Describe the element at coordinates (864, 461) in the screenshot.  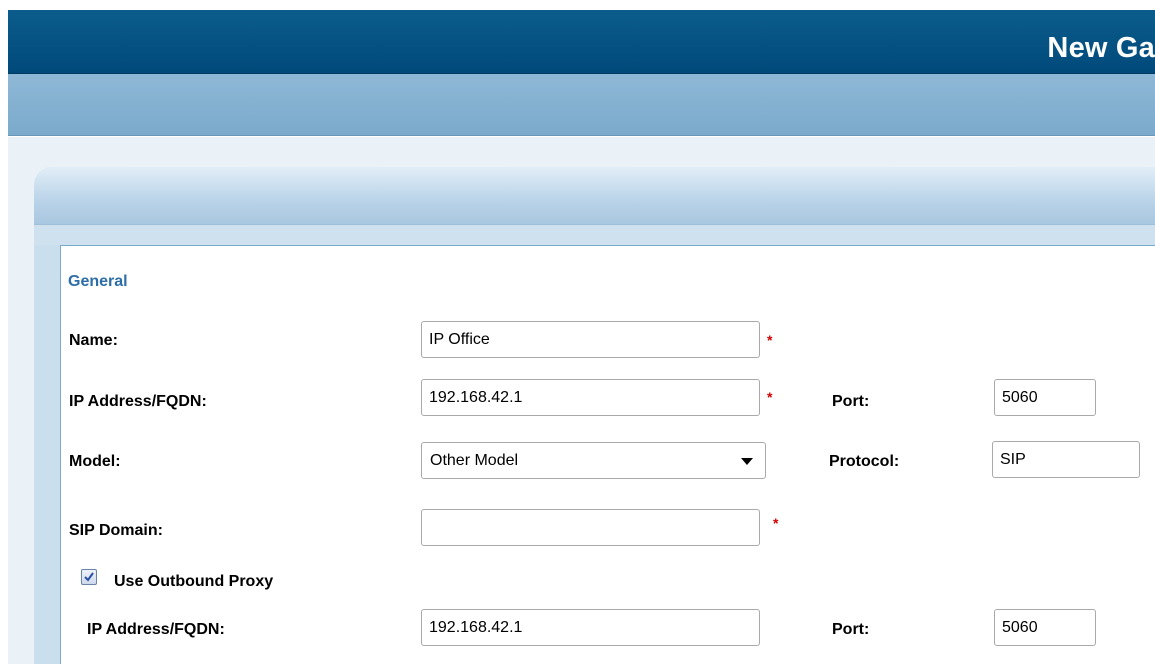
I see `protocol-label: Protocol:` at that location.